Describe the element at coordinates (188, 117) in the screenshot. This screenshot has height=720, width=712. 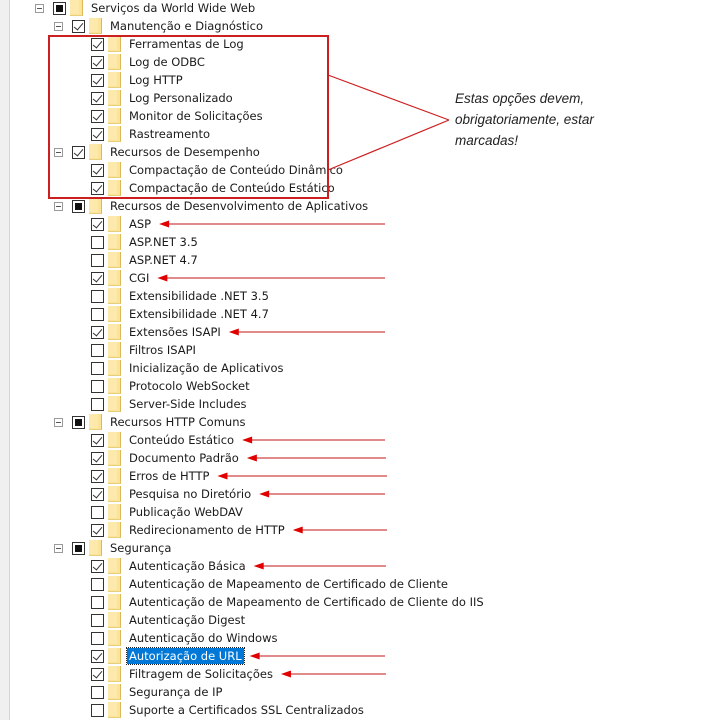
I see `required-options-highlight-box` at that location.